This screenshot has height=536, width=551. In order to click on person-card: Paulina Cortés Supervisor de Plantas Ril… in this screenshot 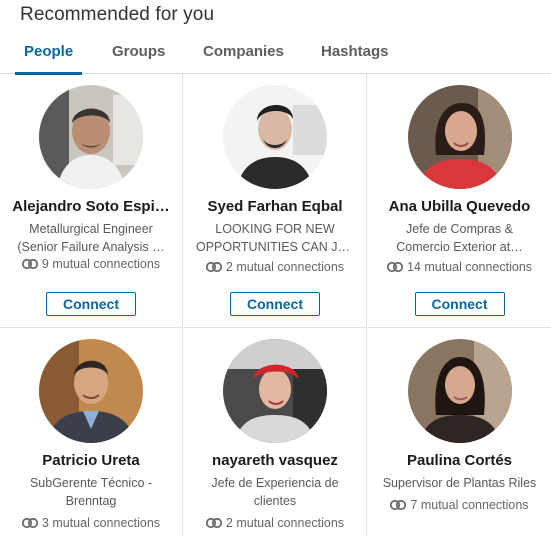, I will do `click(459, 432)`.